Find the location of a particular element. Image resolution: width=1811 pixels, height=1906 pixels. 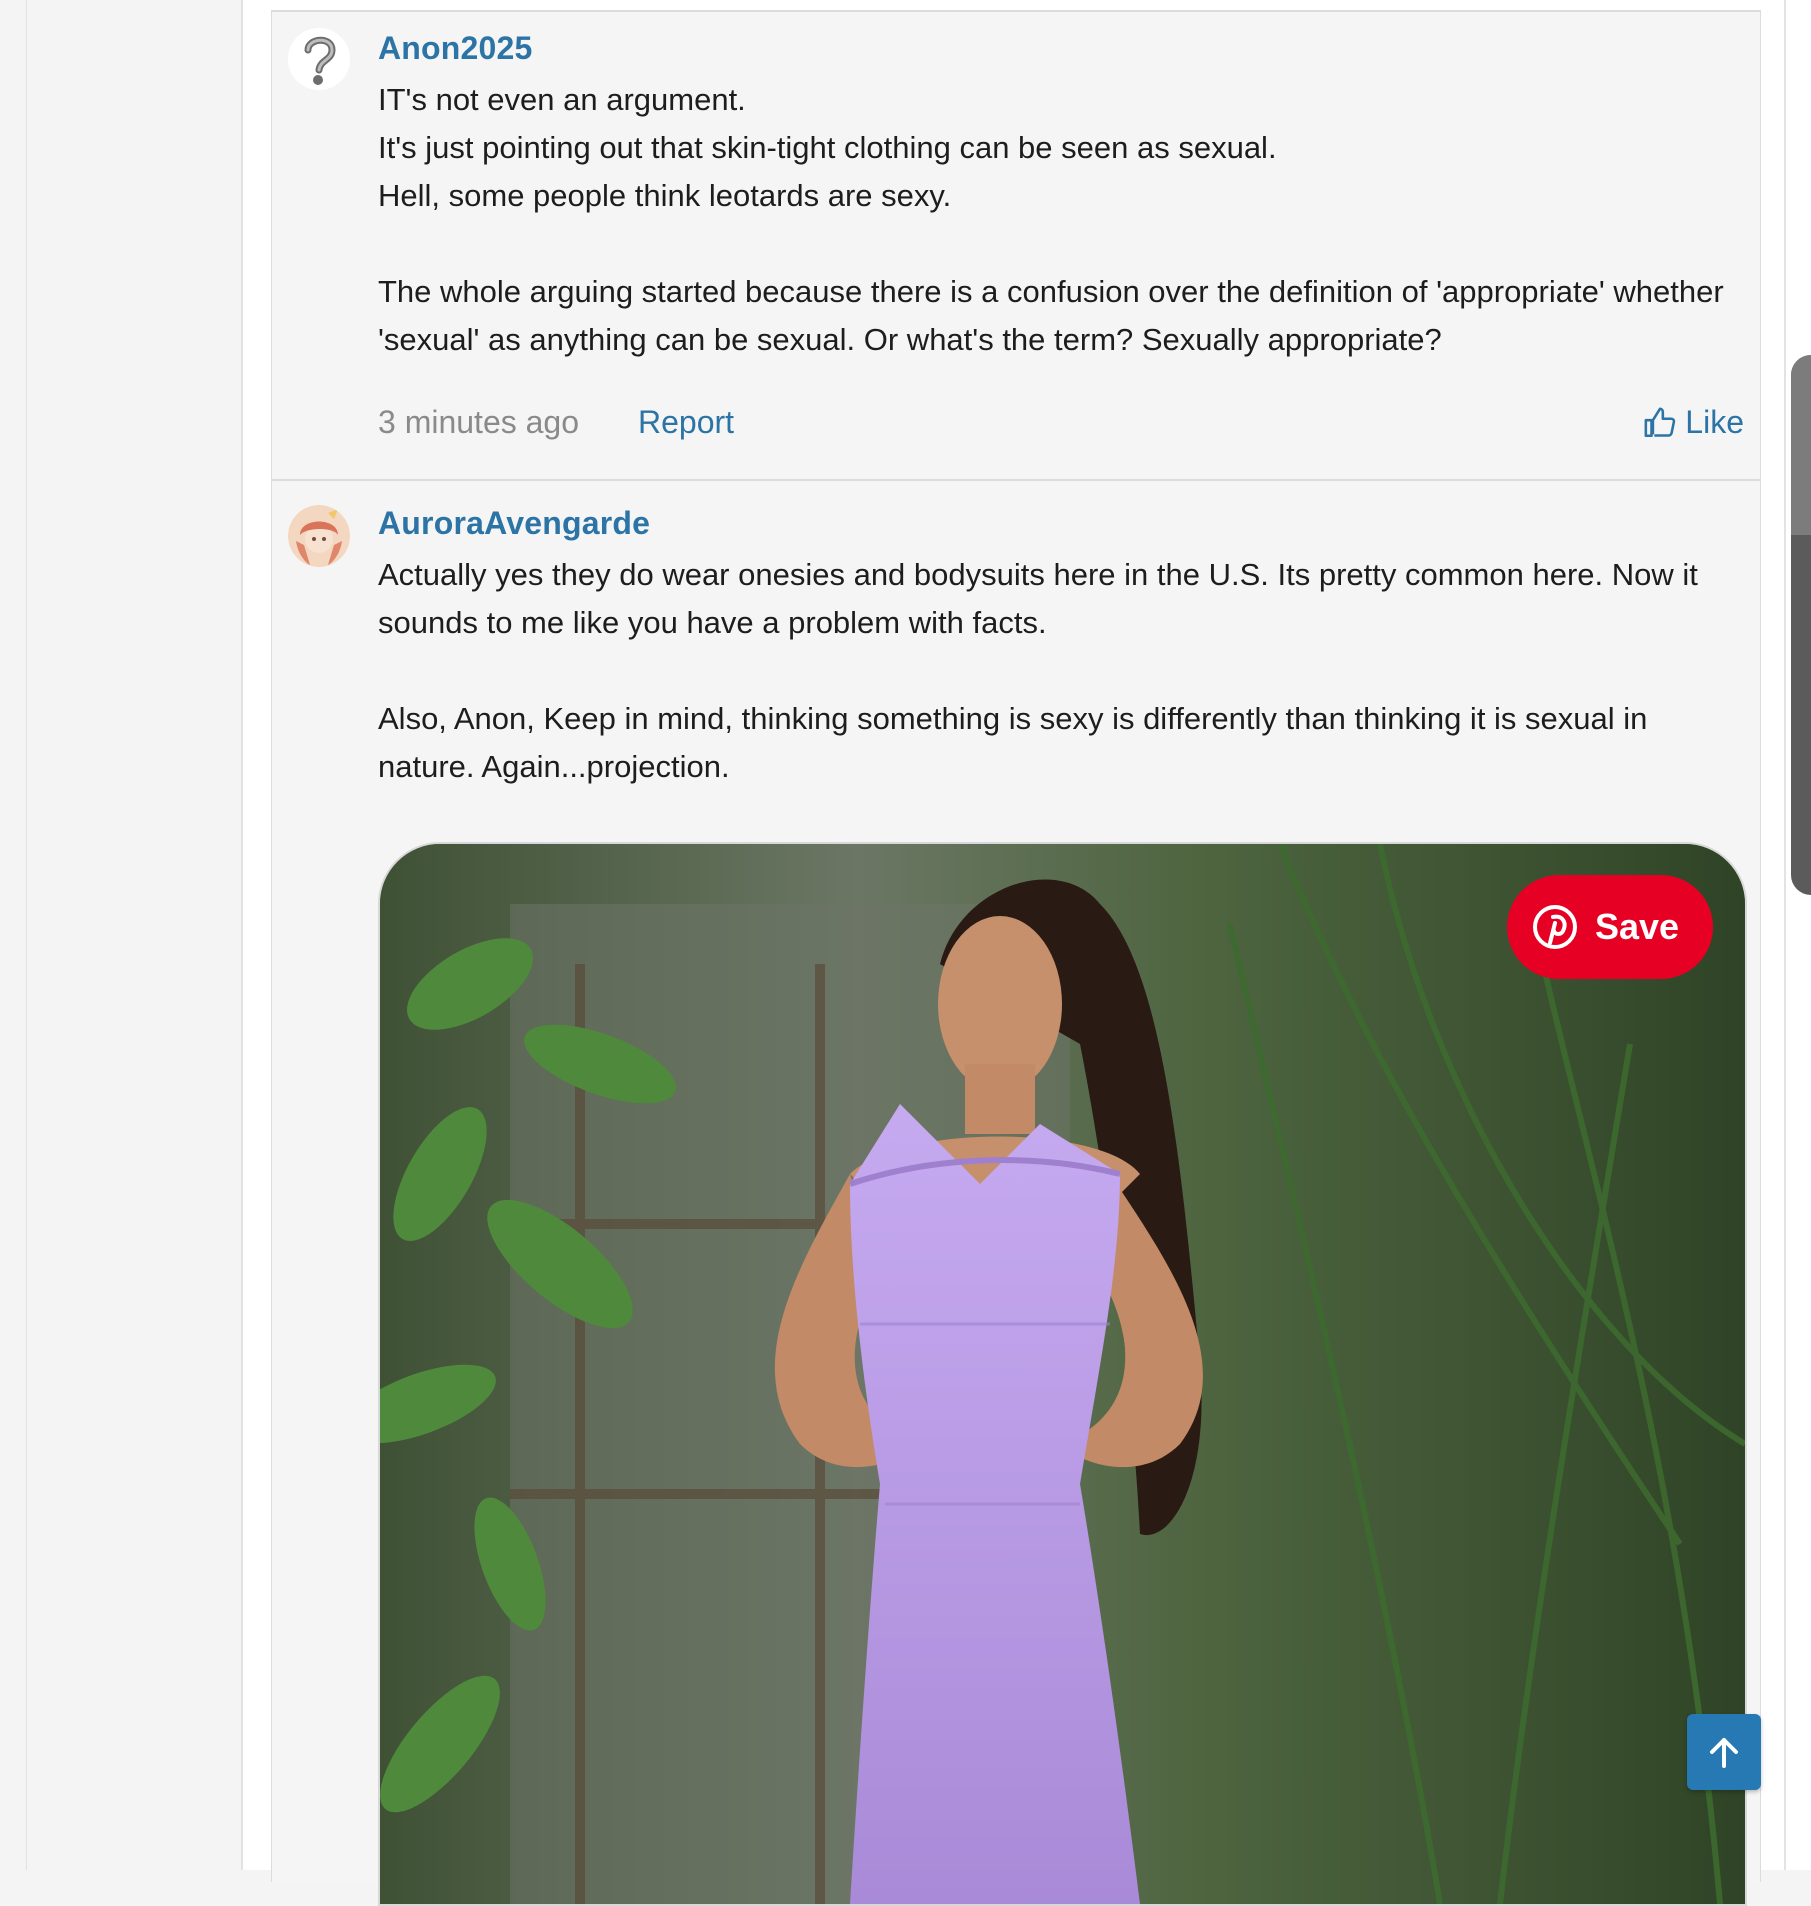

pinterest-save-button: Save is located at coordinates (1610, 927).